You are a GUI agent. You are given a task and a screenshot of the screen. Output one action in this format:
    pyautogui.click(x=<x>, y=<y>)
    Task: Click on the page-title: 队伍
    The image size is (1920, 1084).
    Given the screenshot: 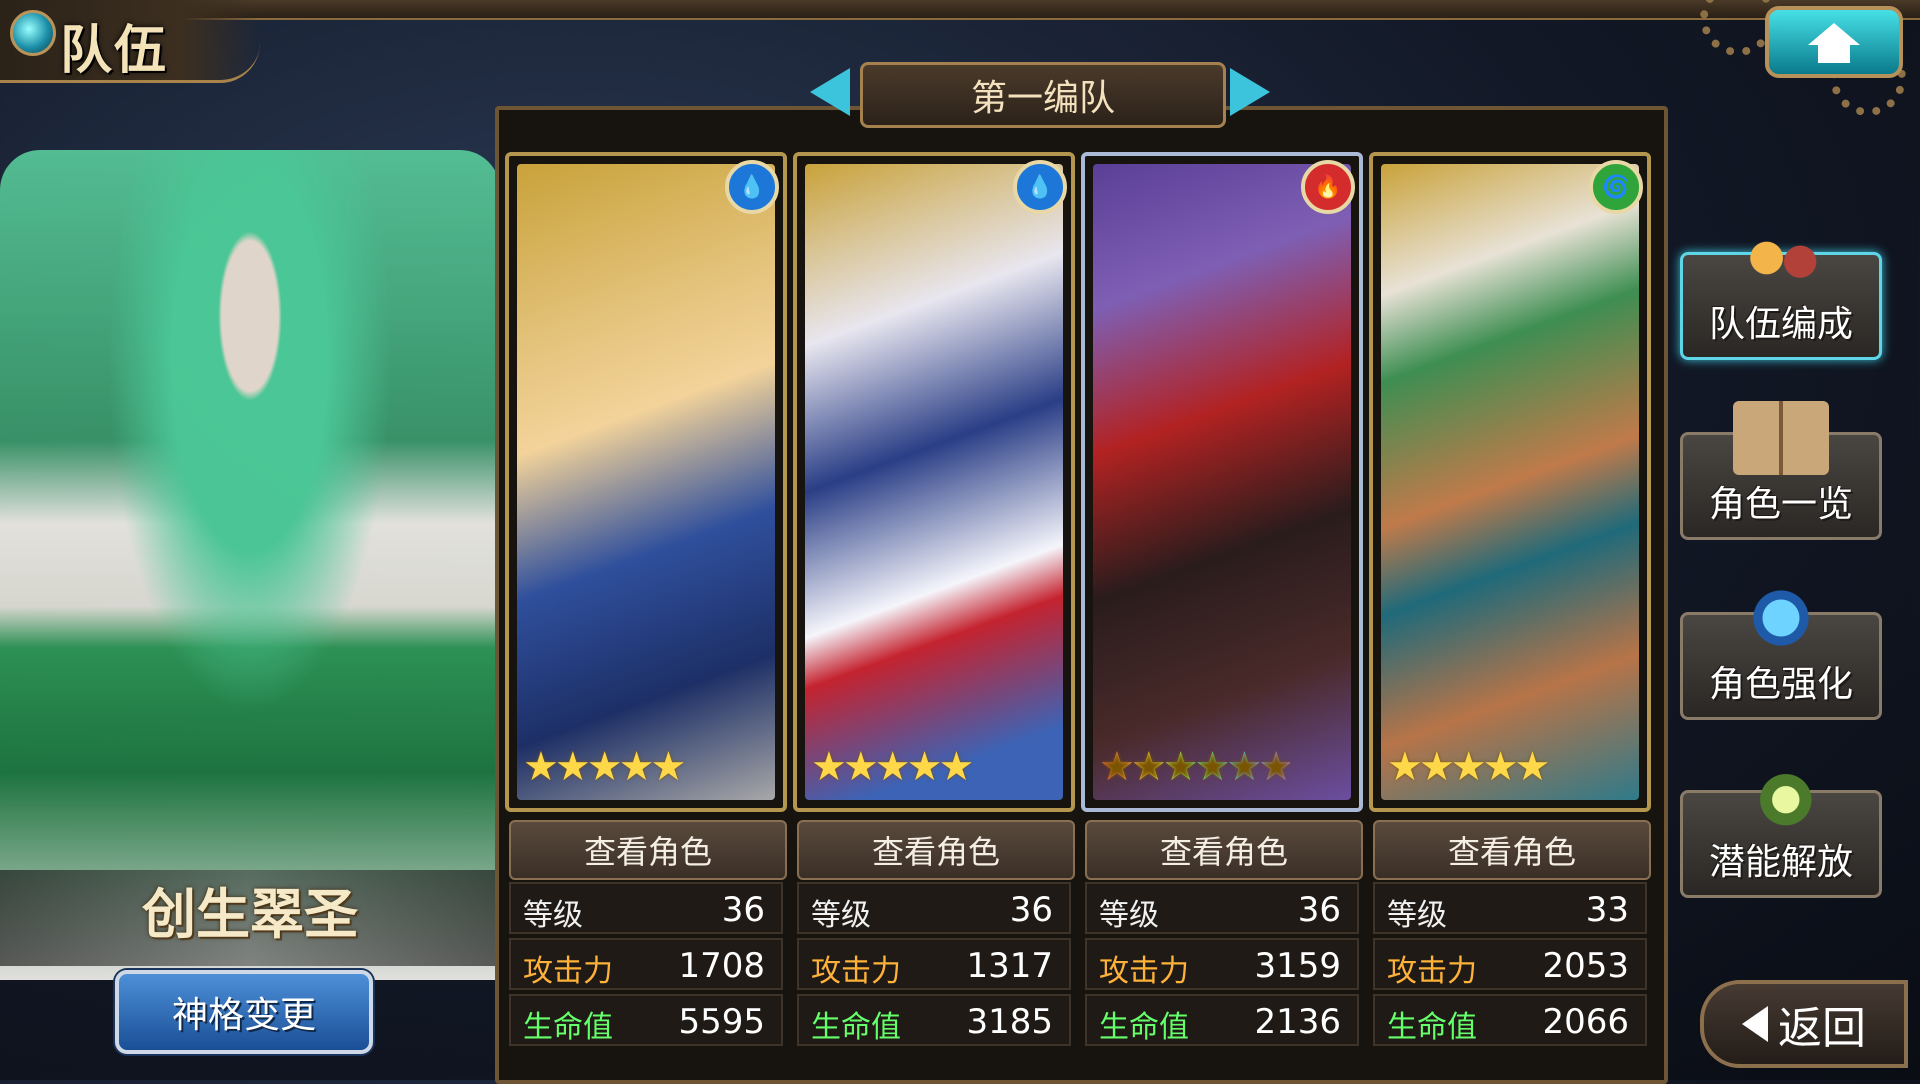 What is the action you would take?
    pyautogui.click(x=114, y=51)
    